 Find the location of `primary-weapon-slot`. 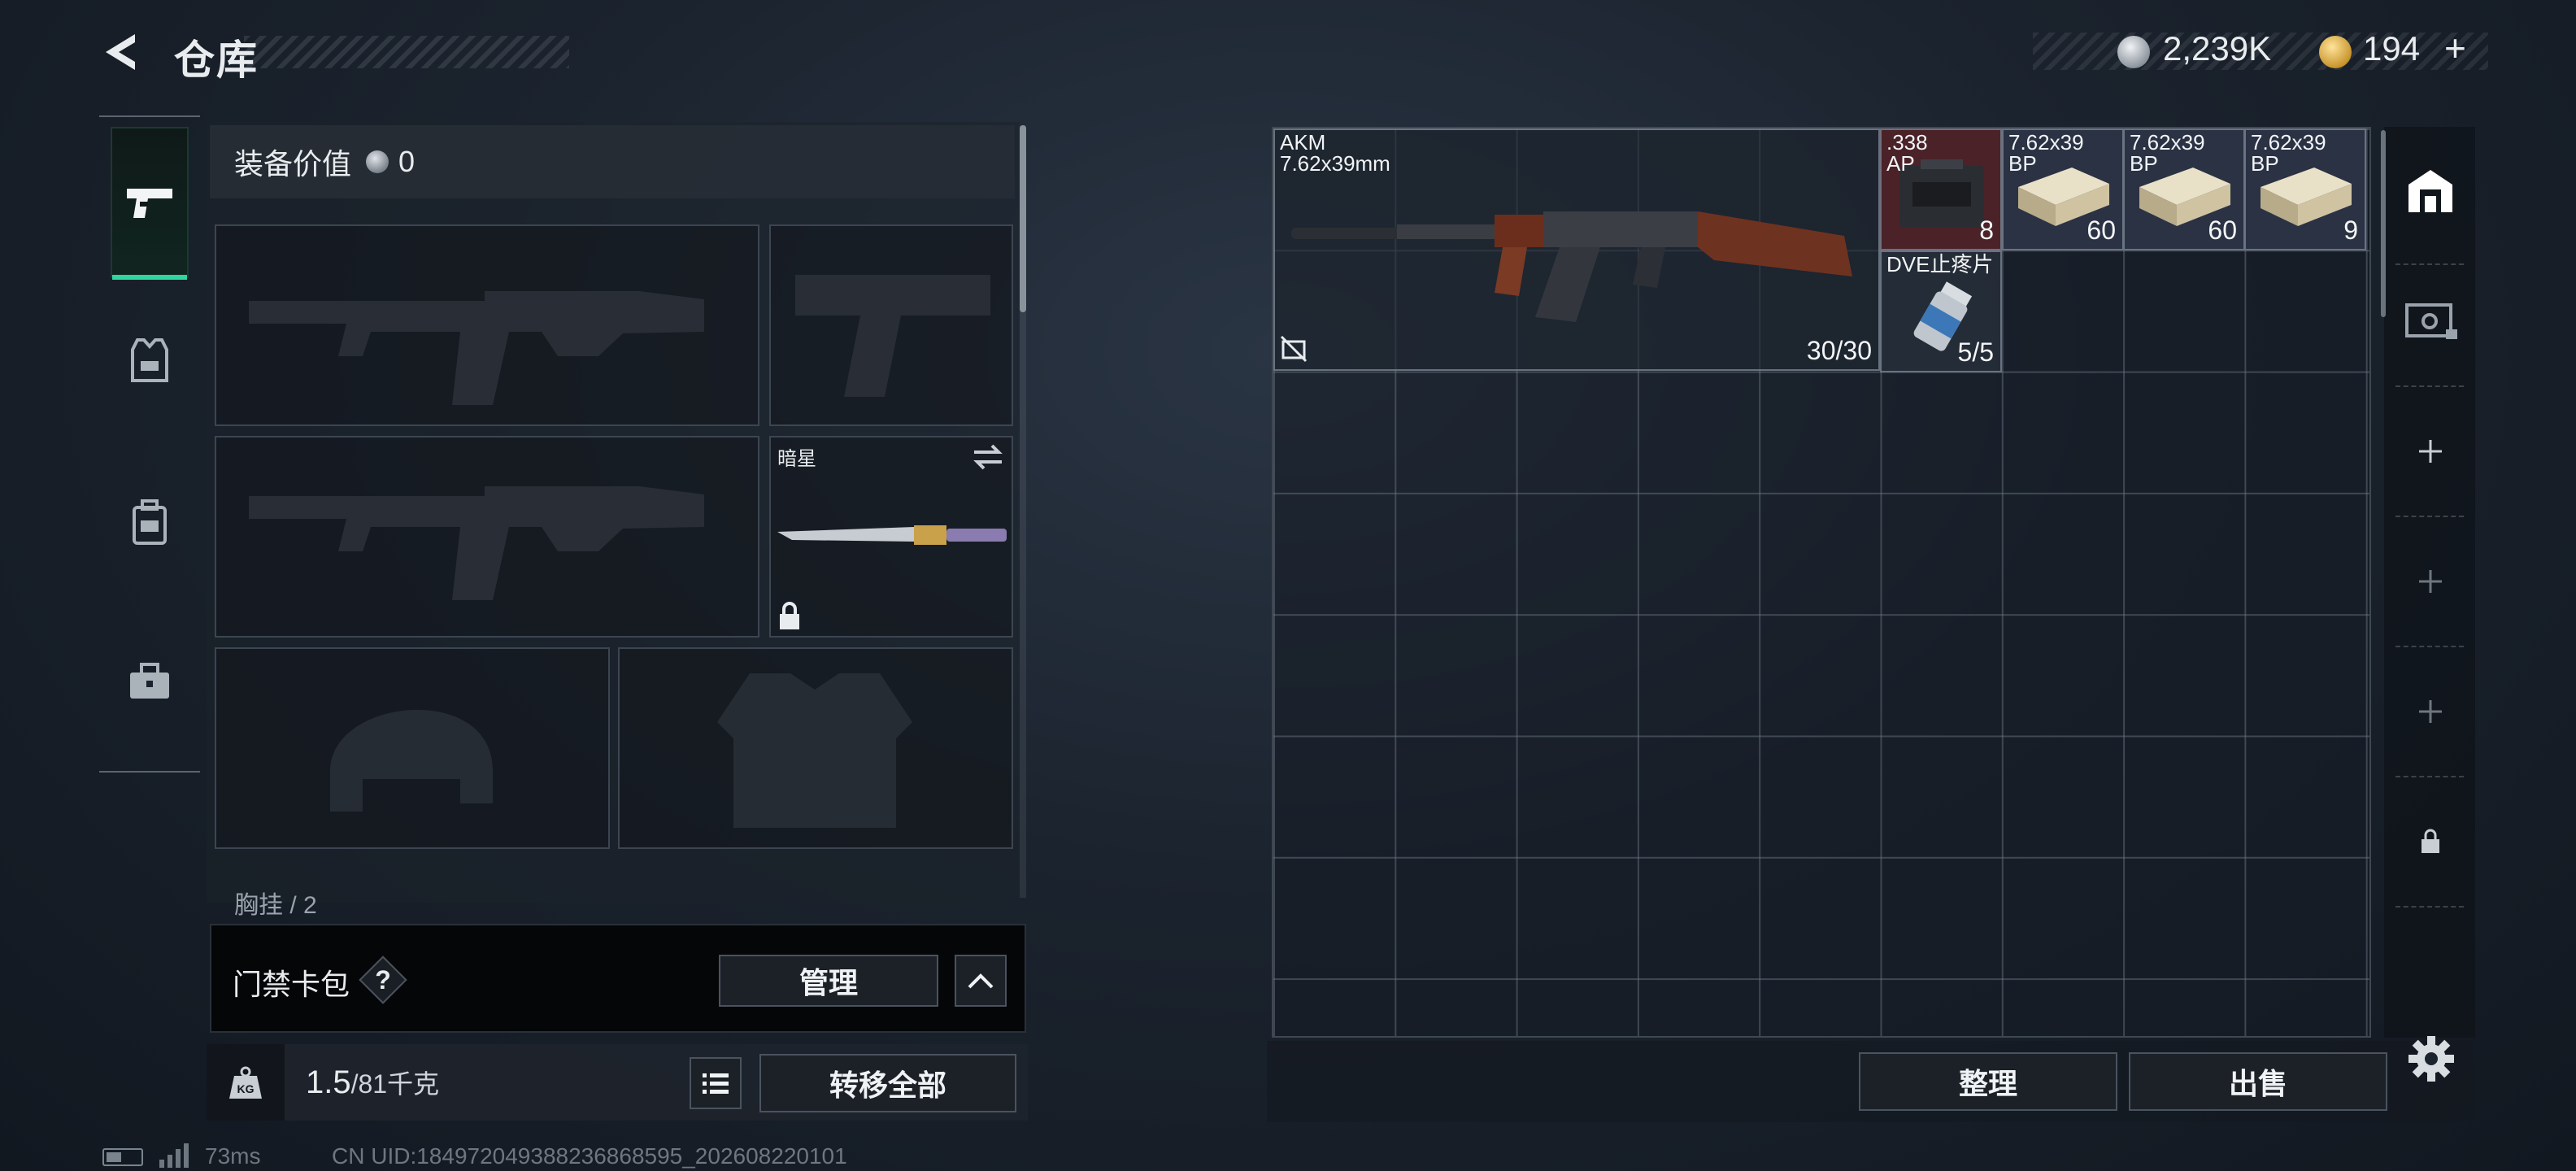

primary-weapon-slot is located at coordinates (487, 325).